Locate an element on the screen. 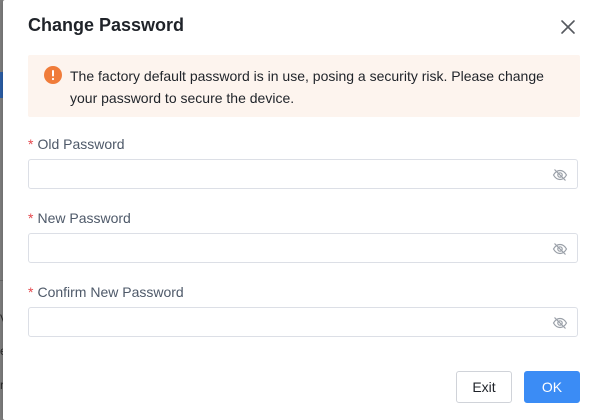 The height and width of the screenshot is (420, 595). confirm-password-label: * Confirm New Password is located at coordinates (106, 292).